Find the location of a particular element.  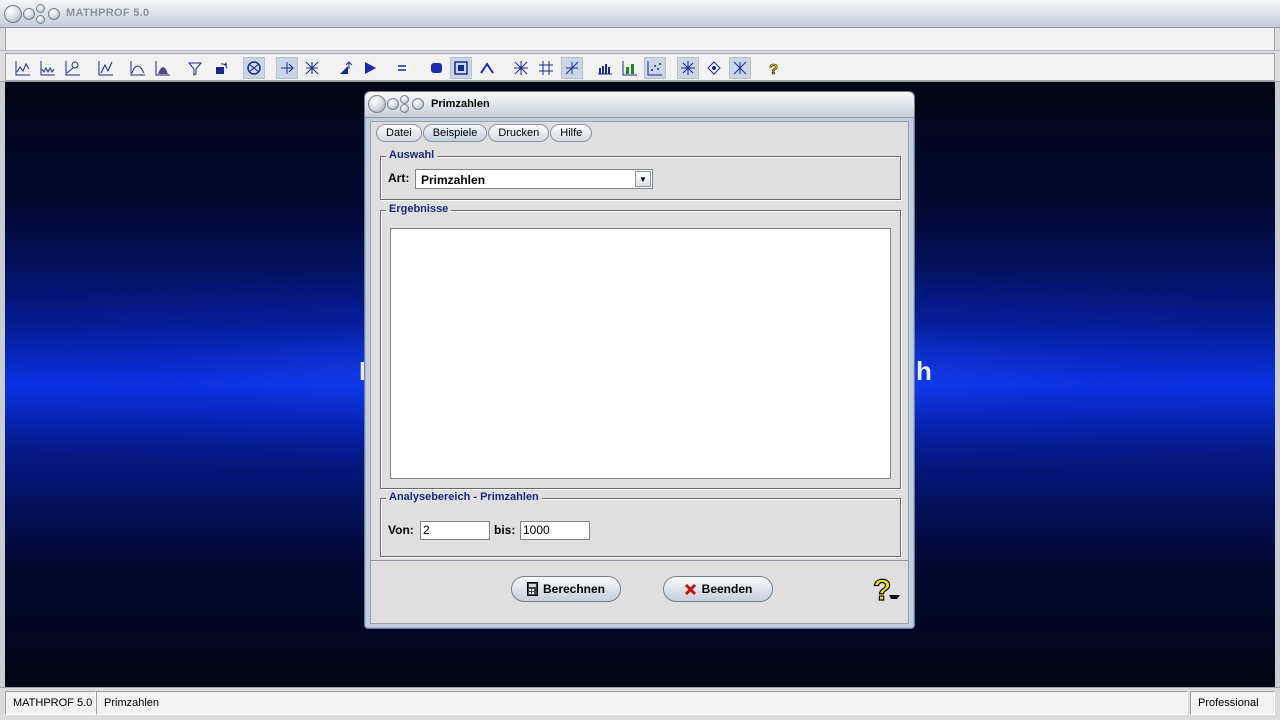

cross-diagonal-icon is located at coordinates (572, 68).